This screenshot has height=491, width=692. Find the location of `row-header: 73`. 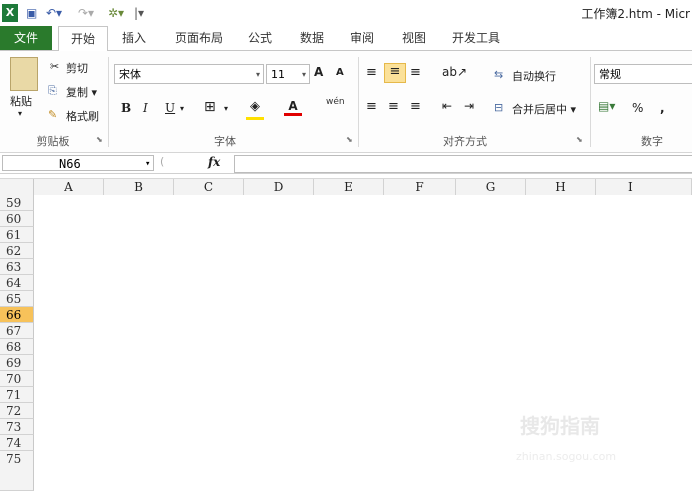

row-header: 73 is located at coordinates (17, 427).